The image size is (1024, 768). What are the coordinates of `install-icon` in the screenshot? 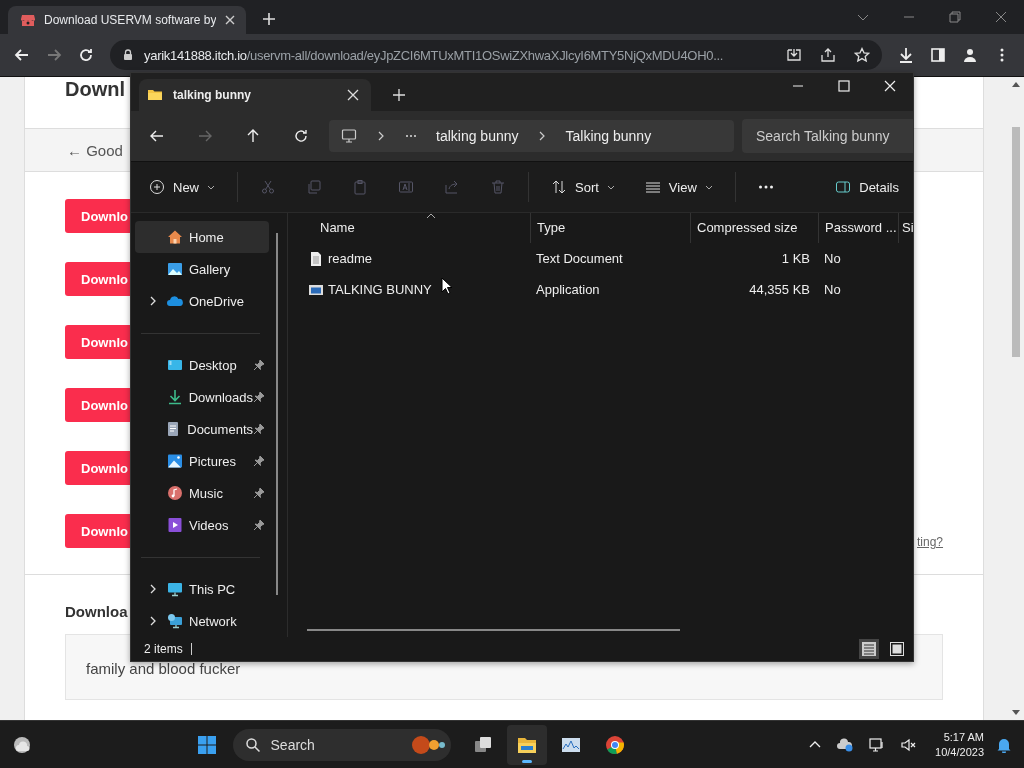 It's located at (794, 55).